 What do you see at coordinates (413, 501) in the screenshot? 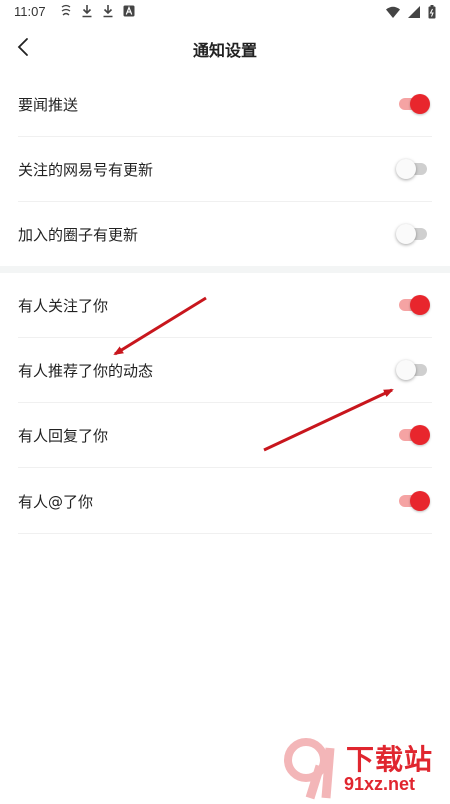
I see `someone-mentioned-you-toggle` at bounding box center [413, 501].